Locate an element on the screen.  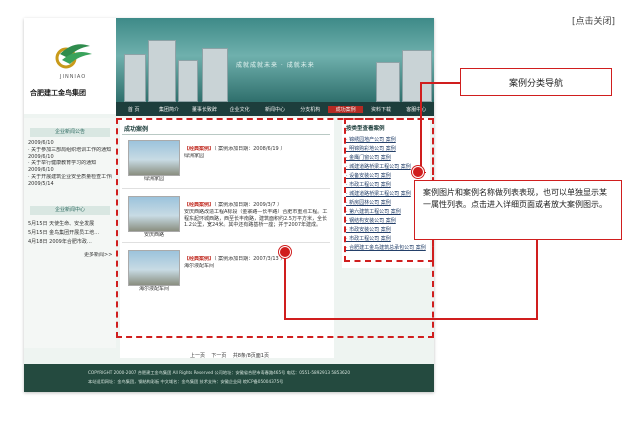
news-item: · 关于举行健康教育学习的通知 is located at coordinates (70, 163).